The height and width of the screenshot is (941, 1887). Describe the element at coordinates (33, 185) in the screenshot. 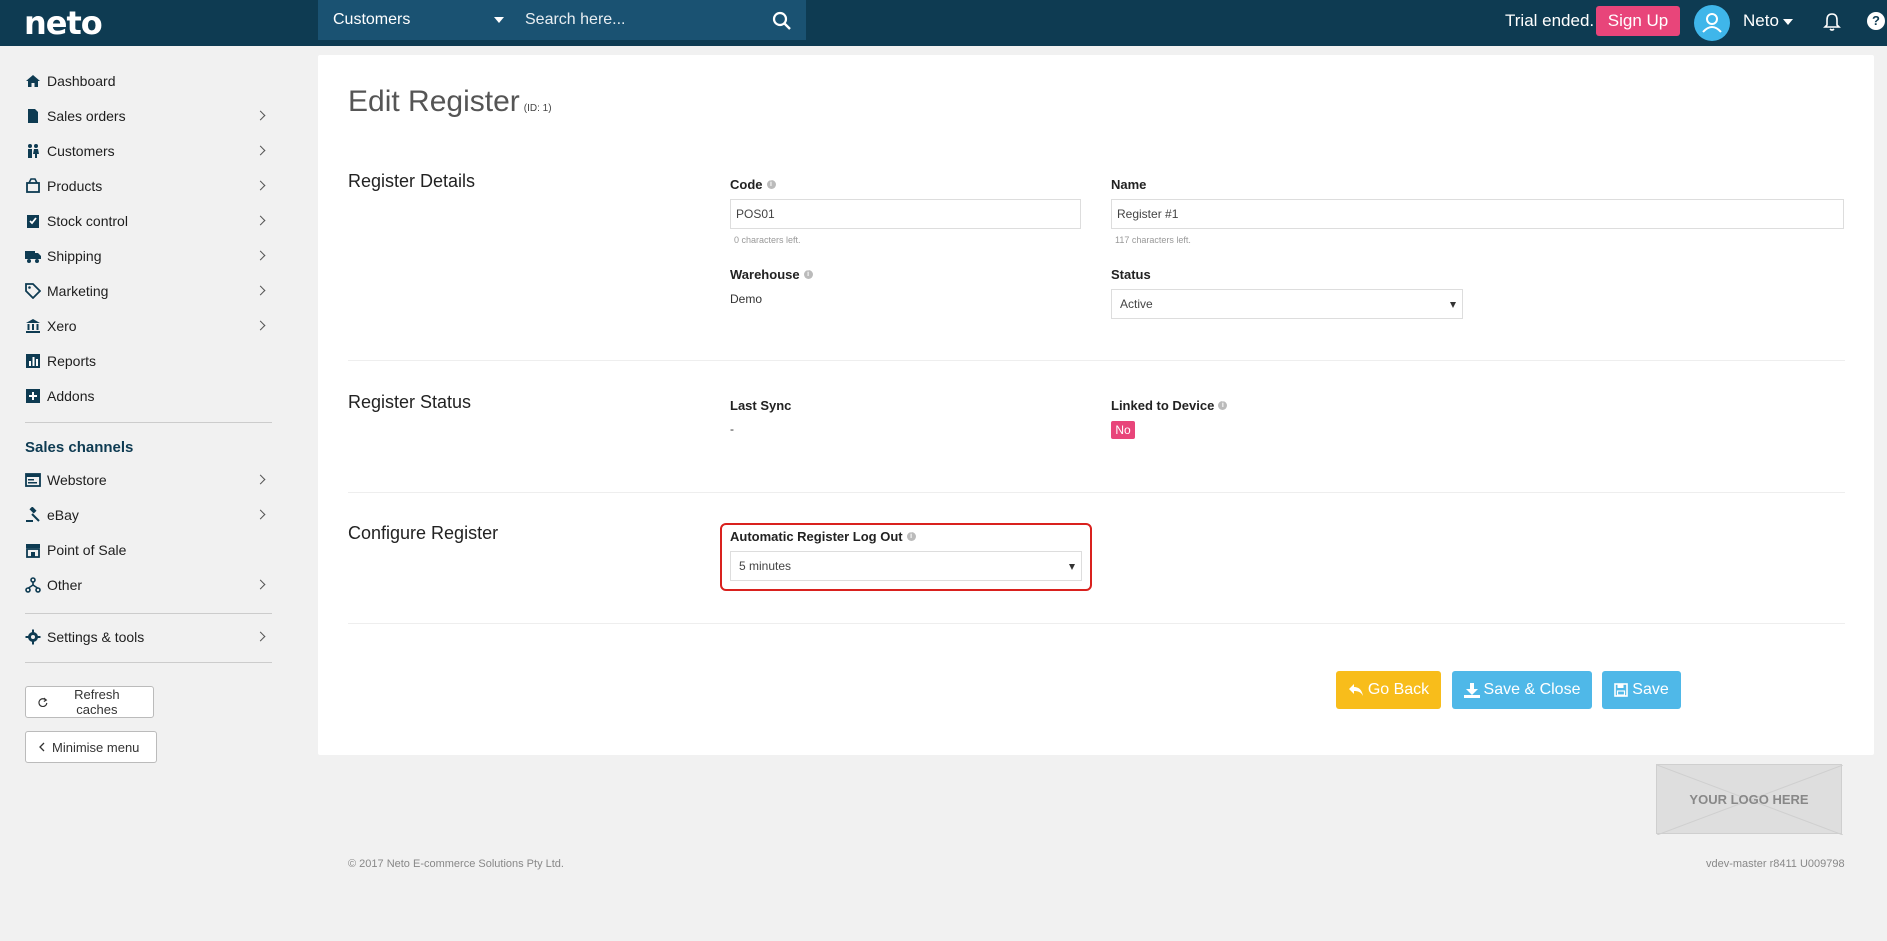

I see `box-icon` at that location.